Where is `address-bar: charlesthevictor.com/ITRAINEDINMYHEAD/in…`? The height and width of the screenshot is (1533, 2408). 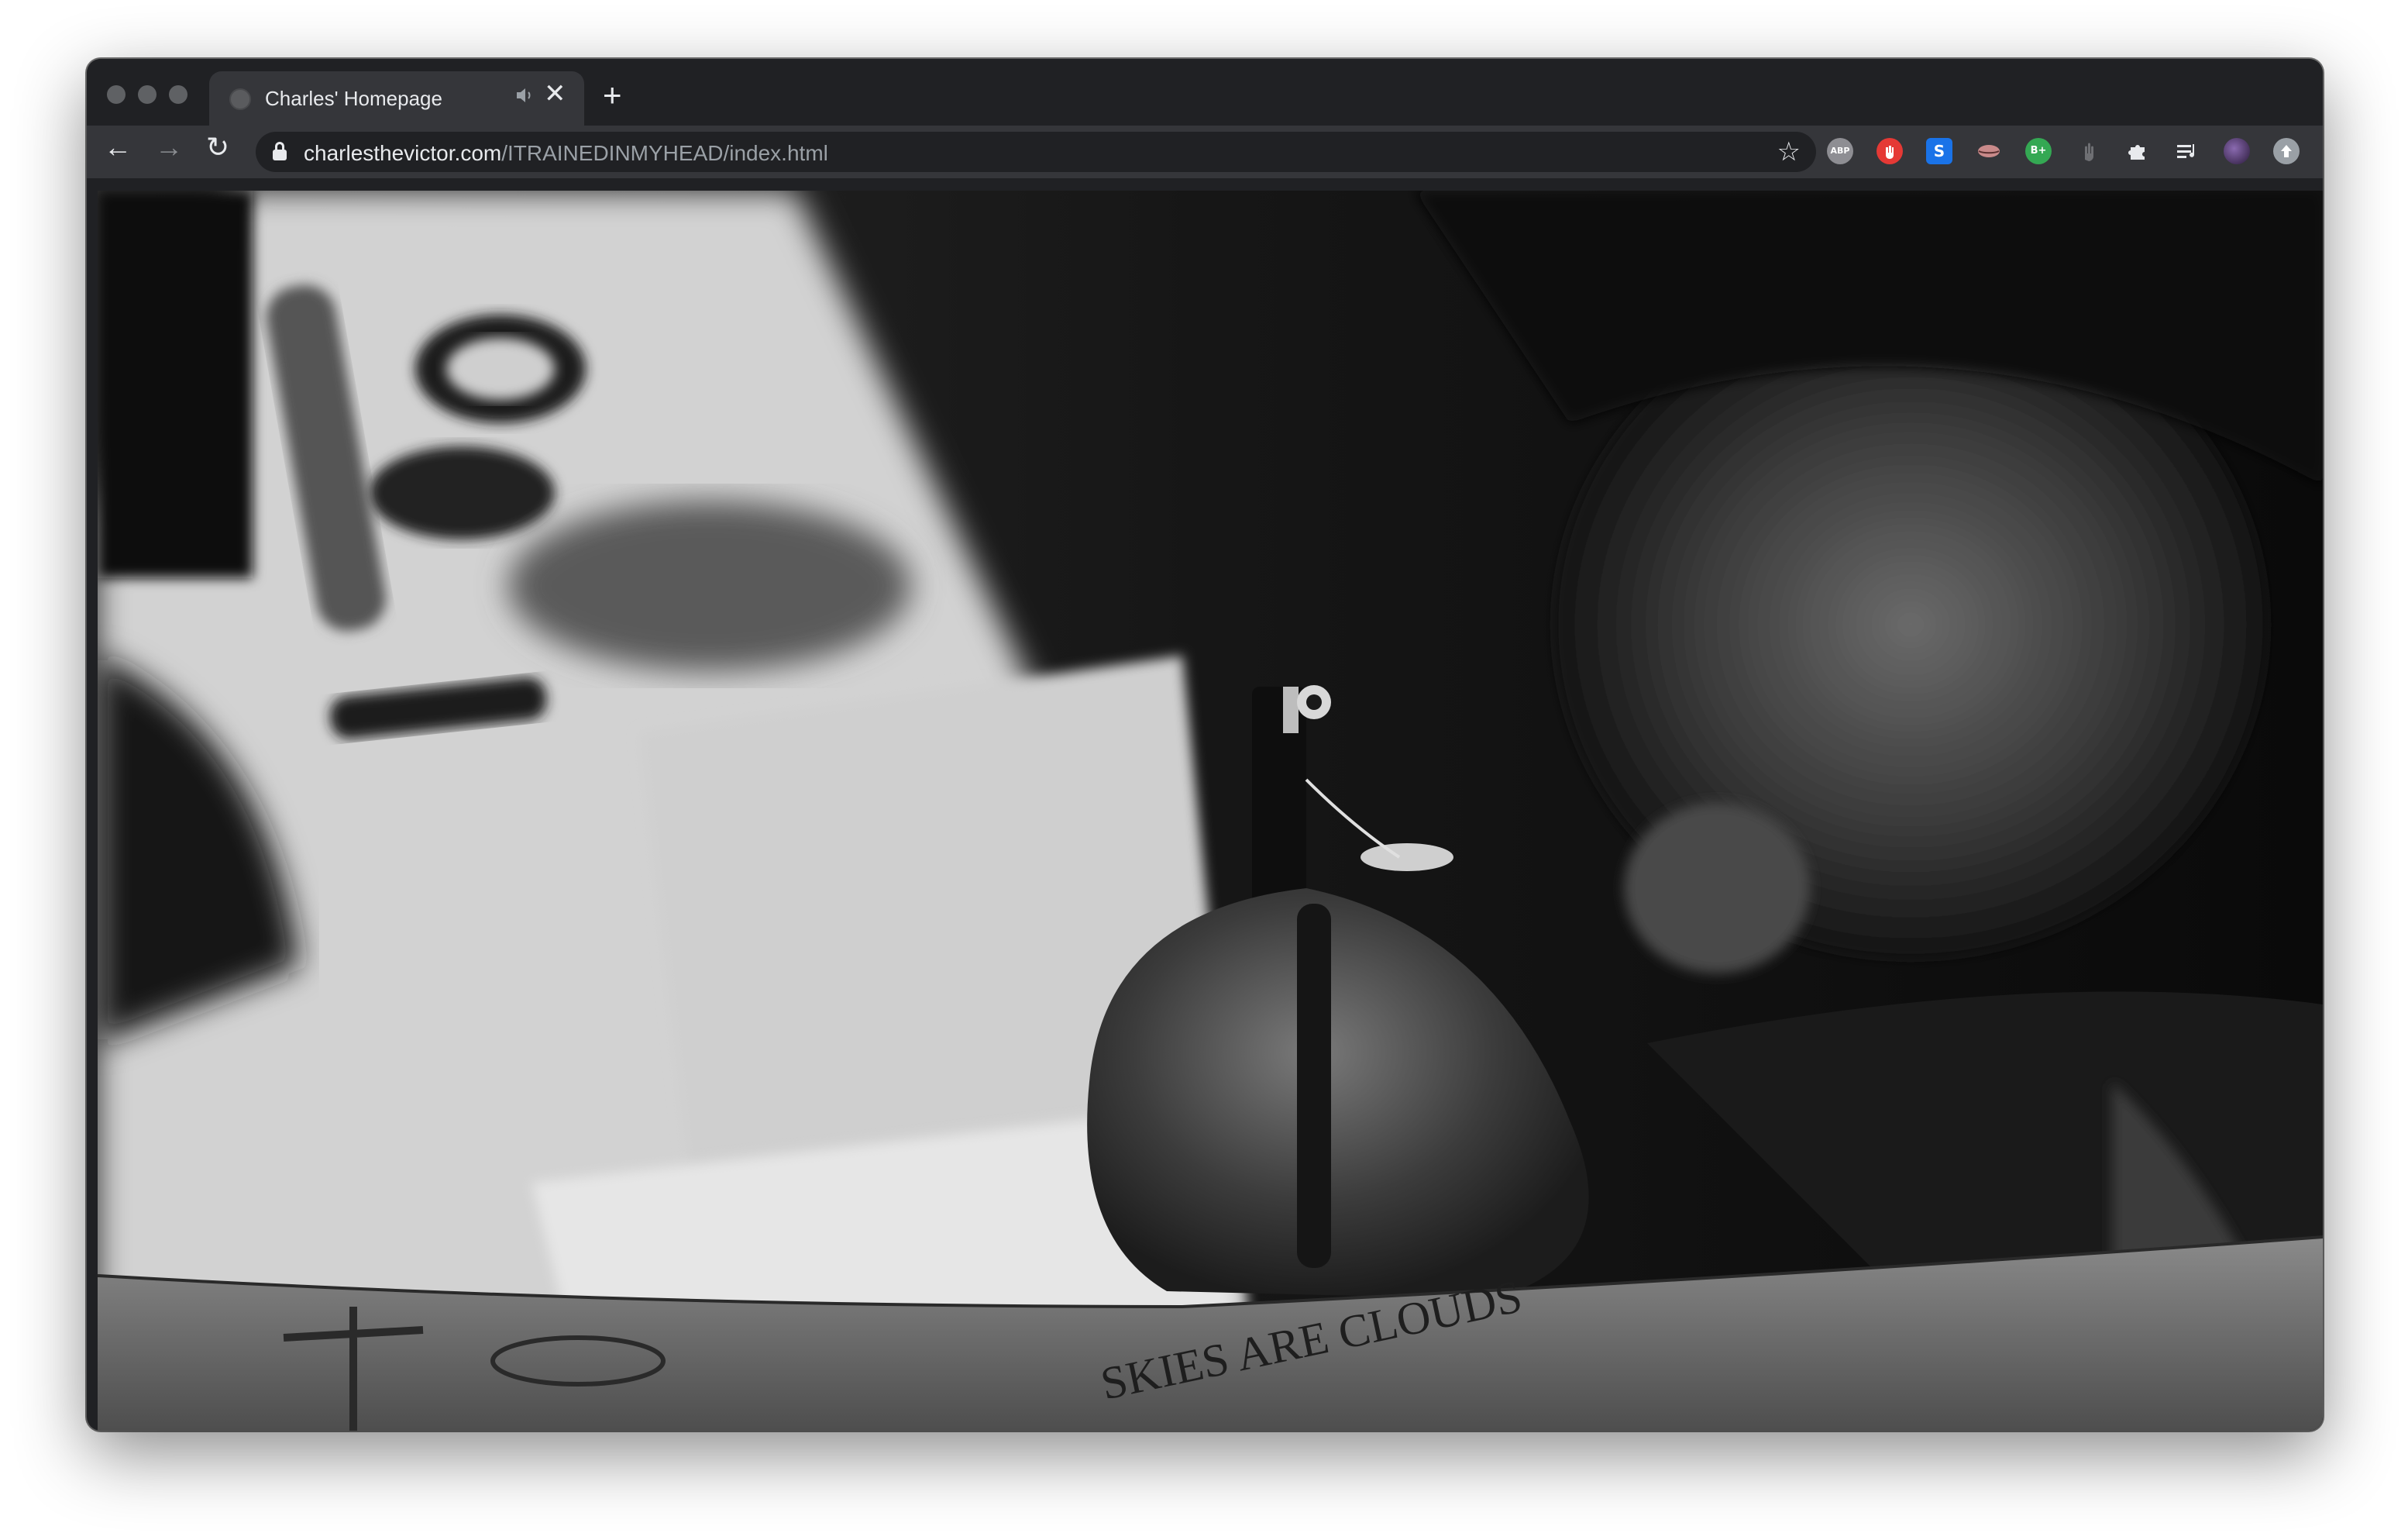
address-bar: charlesthevictor.com/ITRAINEDINMYHEAD/in… is located at coordinates (1036, 152).